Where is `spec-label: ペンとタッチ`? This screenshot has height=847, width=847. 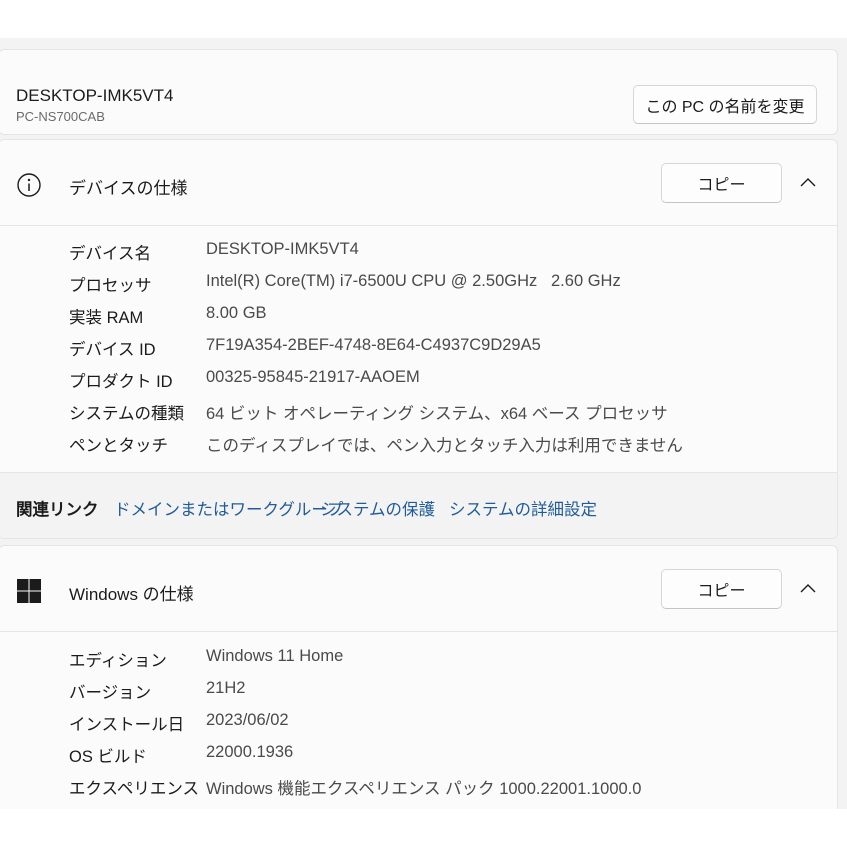 spec-label: ペンとタッチ is located at coordinates (118, 446).